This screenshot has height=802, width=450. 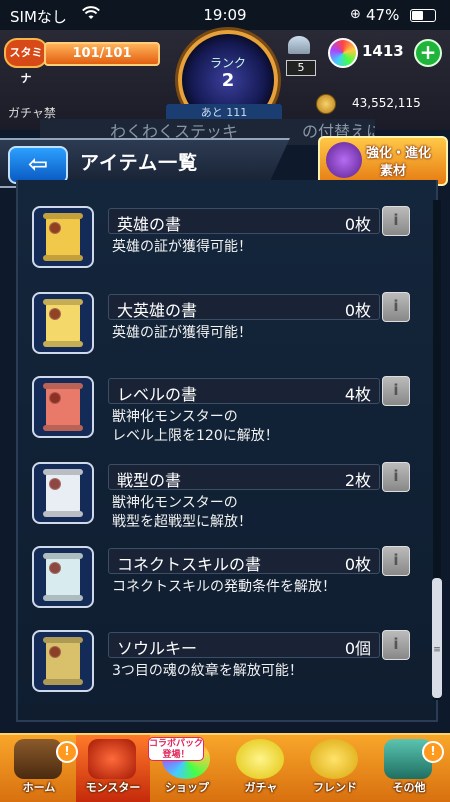 I want to click on gem-icon, so click(x=299, y=45).